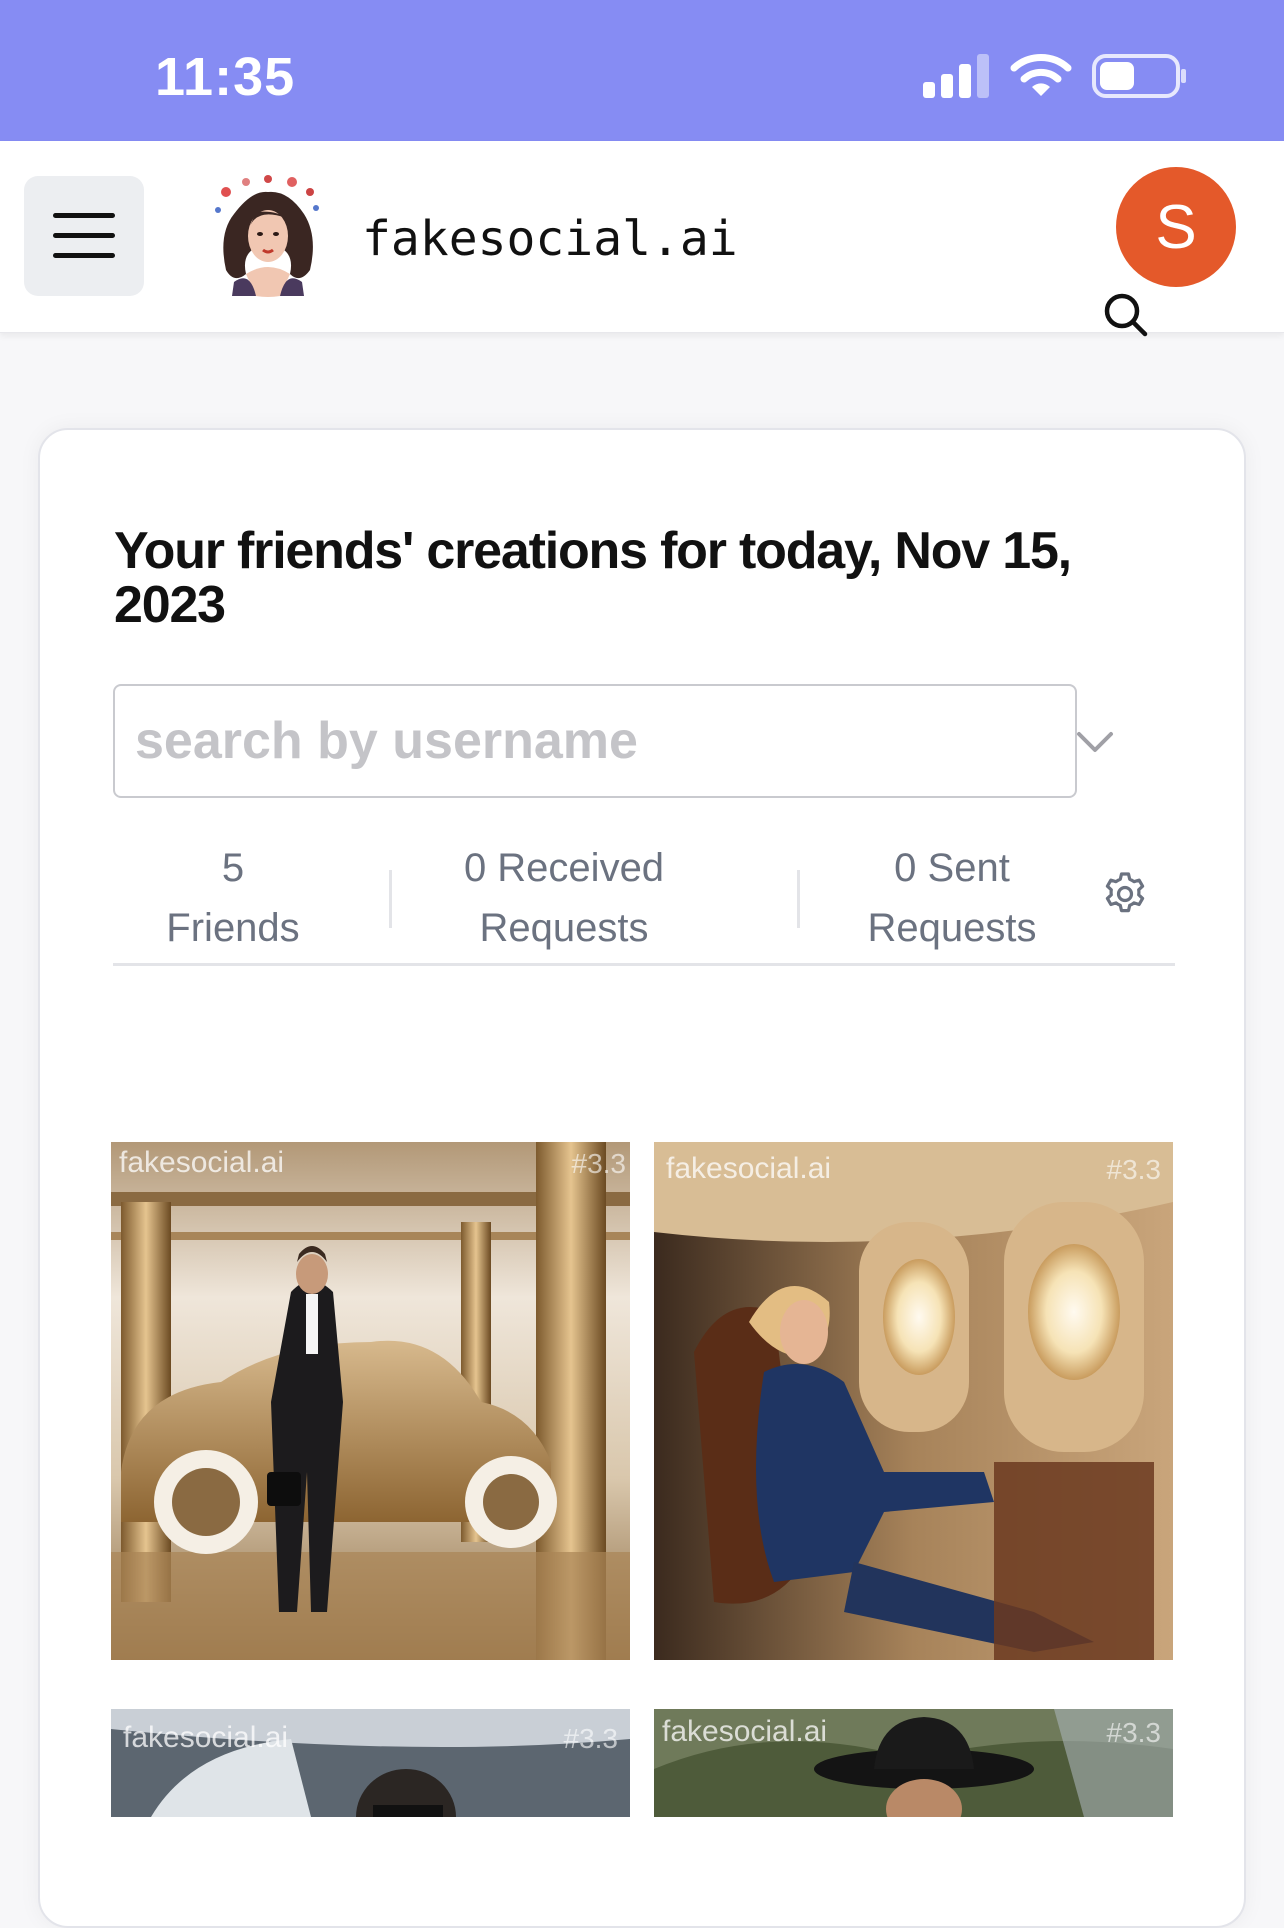 The height and width of the screenshot is (1928, 1284). I want to click on friends-count: 5, so click(233, 868).